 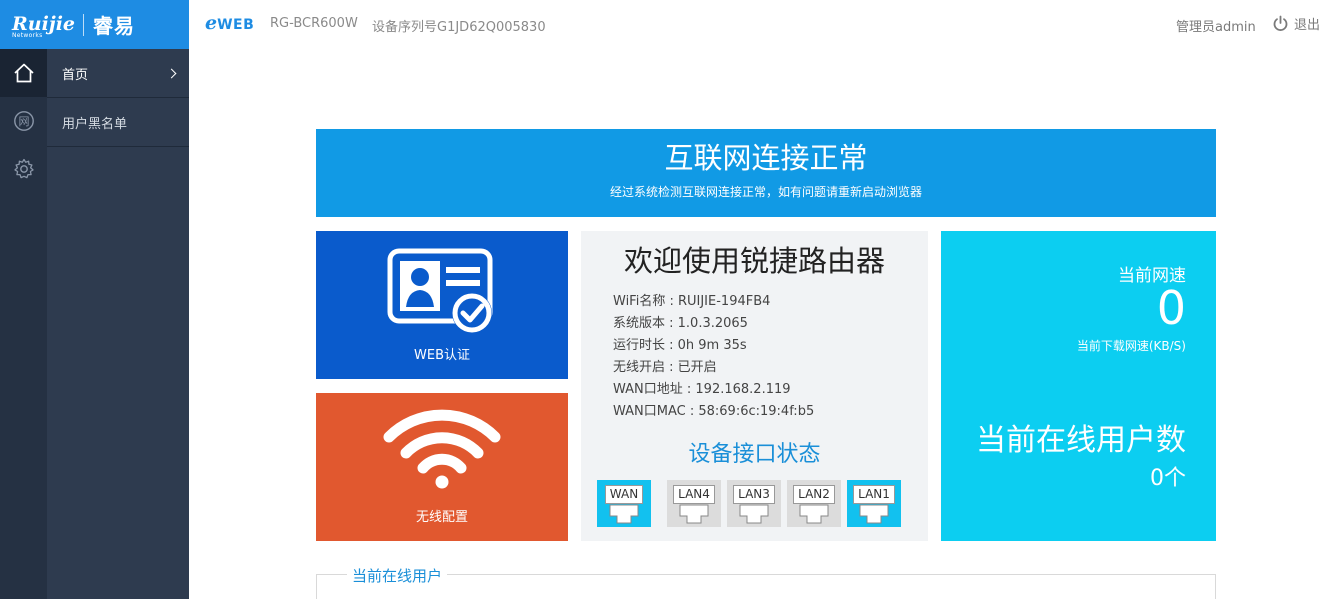 What do you see at coordinates (766, 586) in the screenshot?
I see `online-users-section` at bounding box center [766, 586].